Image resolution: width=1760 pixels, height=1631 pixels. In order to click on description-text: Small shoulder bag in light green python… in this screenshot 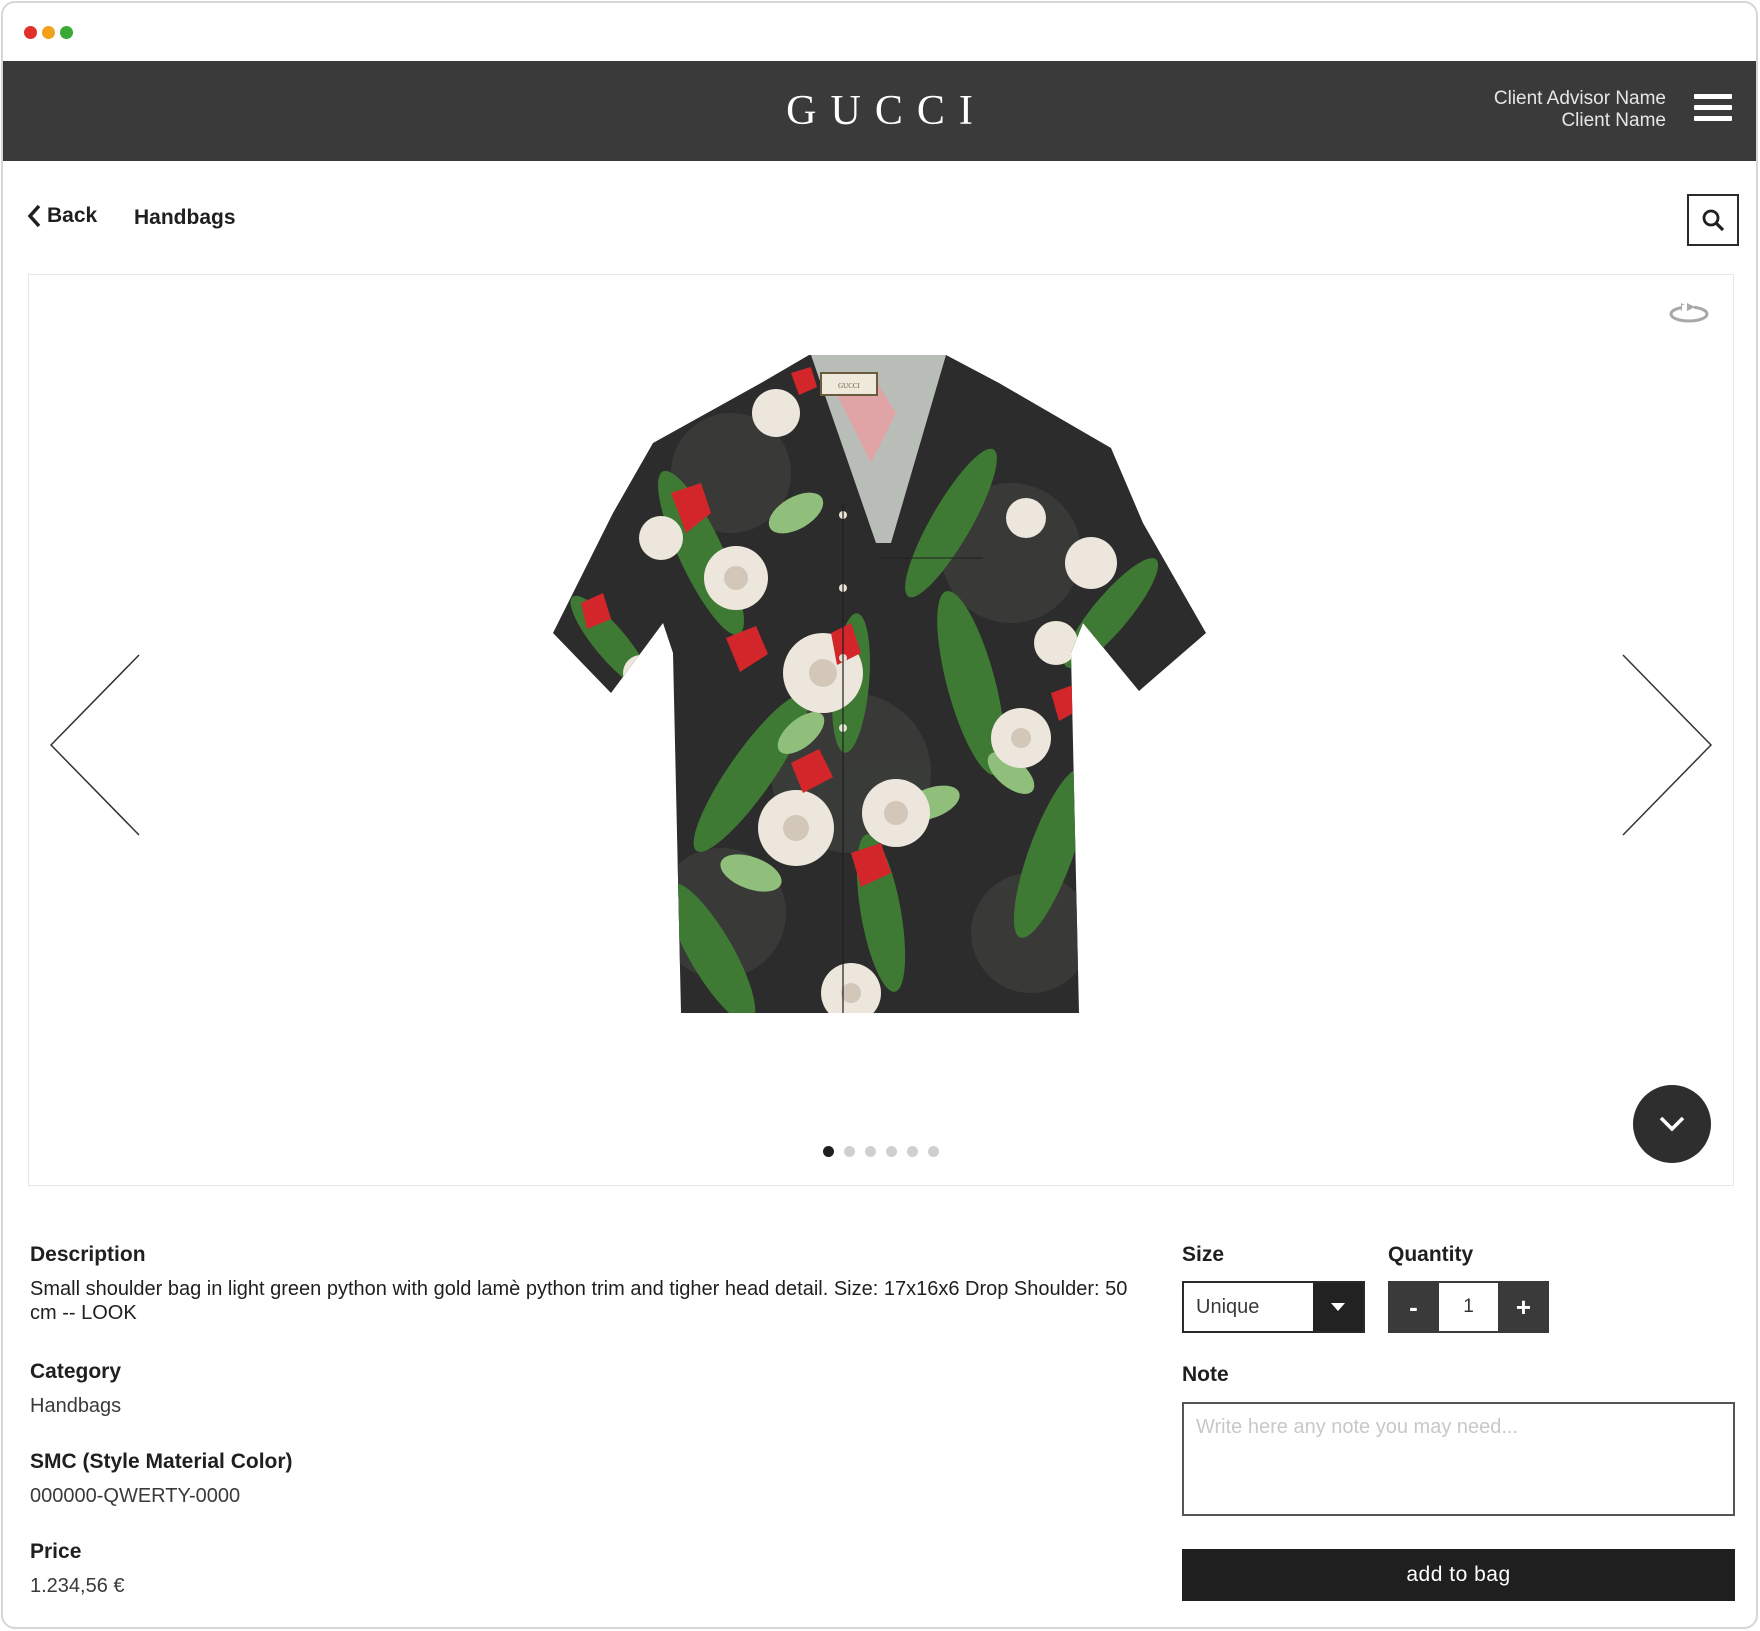, I will do `click(579, 1301)`.